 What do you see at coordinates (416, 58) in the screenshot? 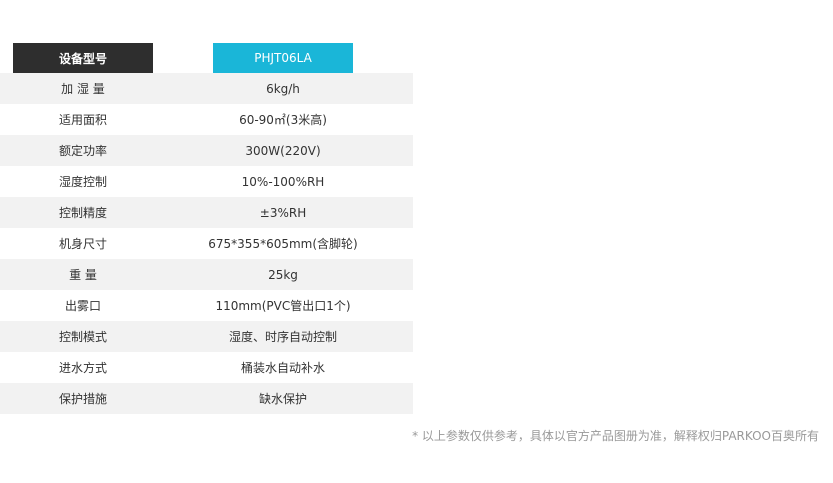
I see `spec-table-header: 设备型号 PHJT06LA` at bounding box center [416, 58].